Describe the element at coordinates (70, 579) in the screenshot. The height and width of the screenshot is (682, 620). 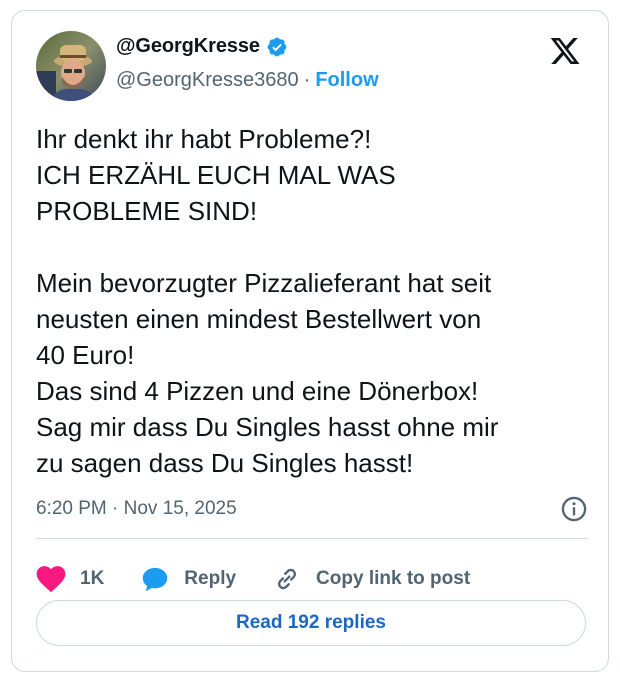
I see `like-button: 1K` at that location.